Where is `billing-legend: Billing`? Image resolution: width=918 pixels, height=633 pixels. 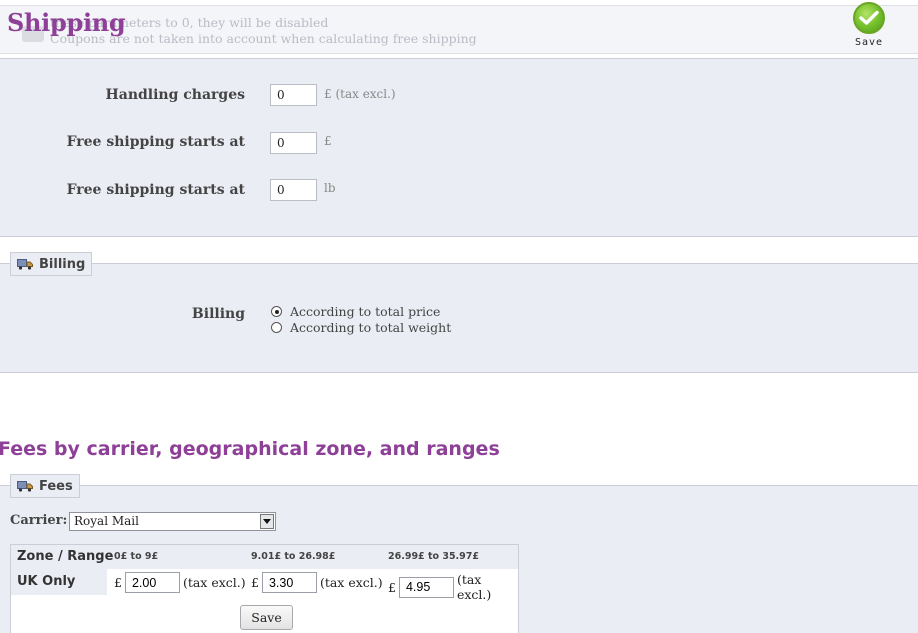 billing-legend: Billing is located at coordinates (51, 264).